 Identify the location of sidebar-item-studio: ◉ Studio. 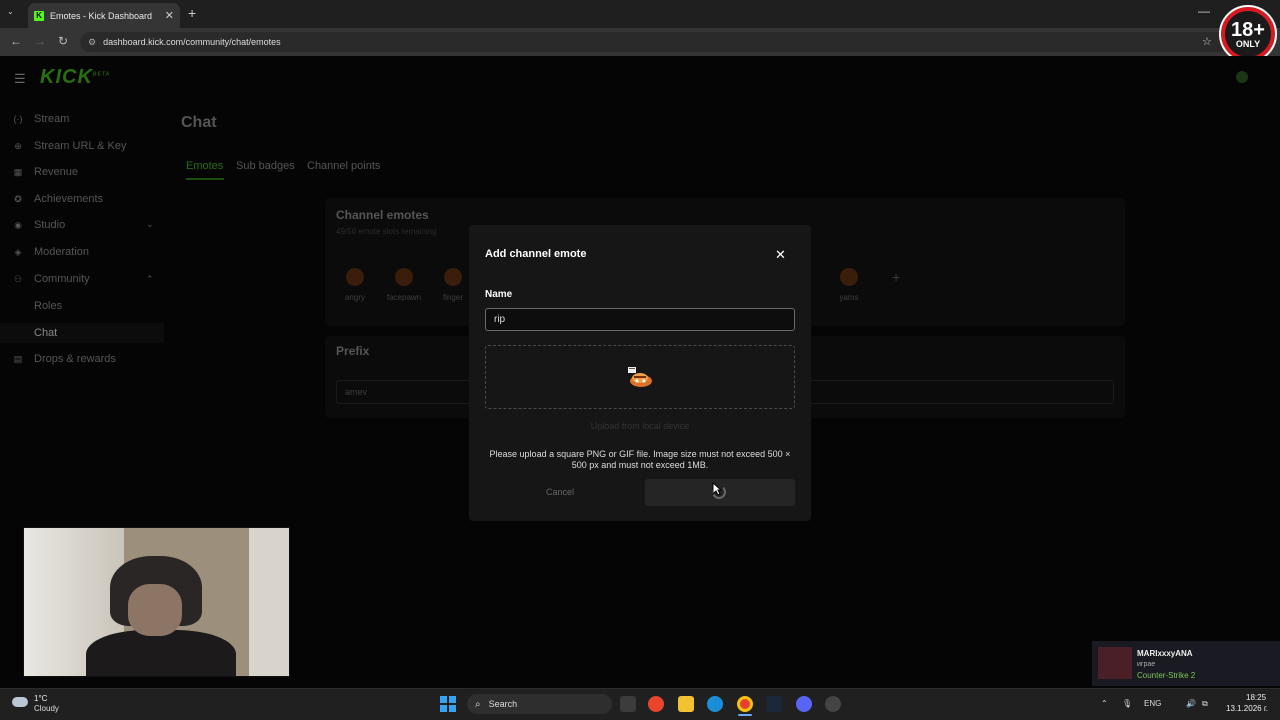
(38, 225).